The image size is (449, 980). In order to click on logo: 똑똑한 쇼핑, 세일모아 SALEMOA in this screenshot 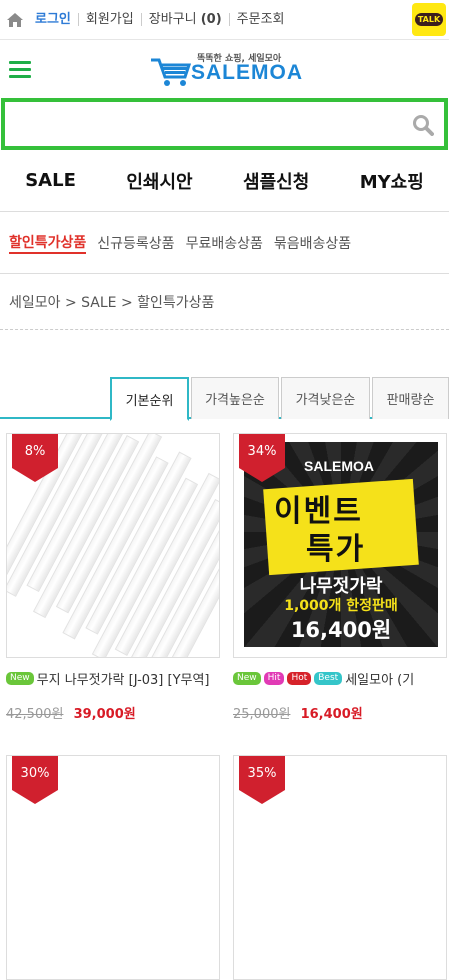, I will do `click(226, 71)`.